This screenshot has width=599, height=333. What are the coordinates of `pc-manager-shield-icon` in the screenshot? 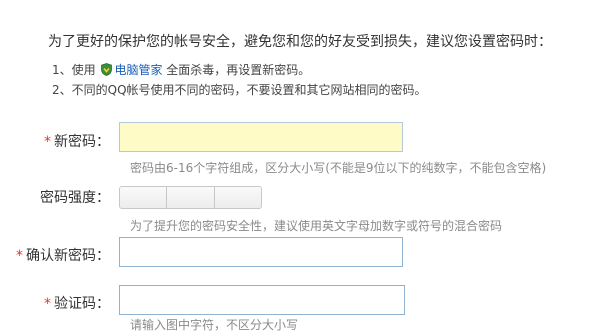 It's located at (107, 69).